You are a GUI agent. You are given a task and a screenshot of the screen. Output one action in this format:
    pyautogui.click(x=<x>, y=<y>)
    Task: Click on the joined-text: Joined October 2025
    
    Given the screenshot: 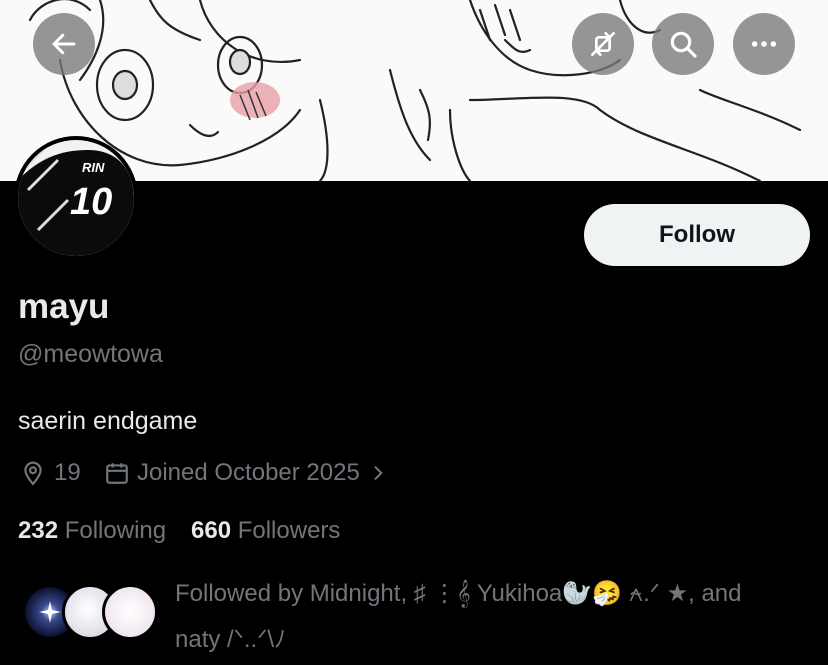 What is the action you would take?
    pyautogui.click(x=248, y=472)
    